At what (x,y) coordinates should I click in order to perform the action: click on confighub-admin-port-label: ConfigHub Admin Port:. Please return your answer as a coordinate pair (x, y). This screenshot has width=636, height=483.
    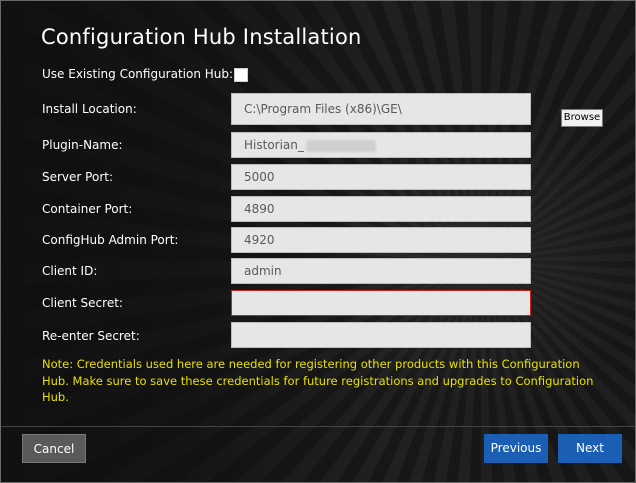
    Looking at the image, I should click on (110, 240).